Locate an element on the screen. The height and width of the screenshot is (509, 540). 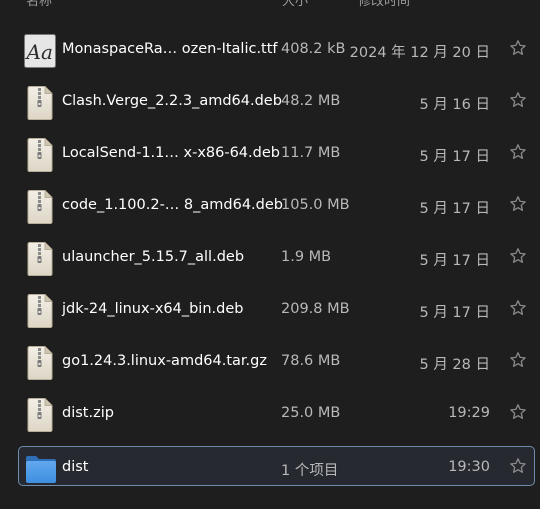
file-modified: 19:30 is located at coordinates (469, 467).